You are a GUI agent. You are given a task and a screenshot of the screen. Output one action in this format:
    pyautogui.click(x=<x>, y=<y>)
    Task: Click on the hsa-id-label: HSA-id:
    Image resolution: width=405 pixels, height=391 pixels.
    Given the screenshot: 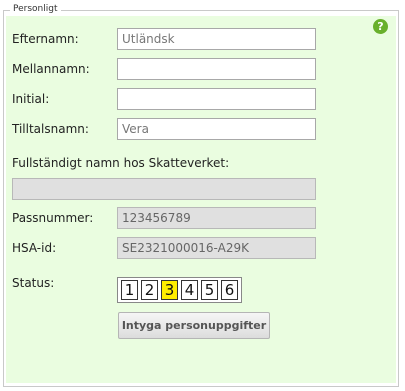 What is the action you would take?
    pyautogui.click(x=34, y=248)
    